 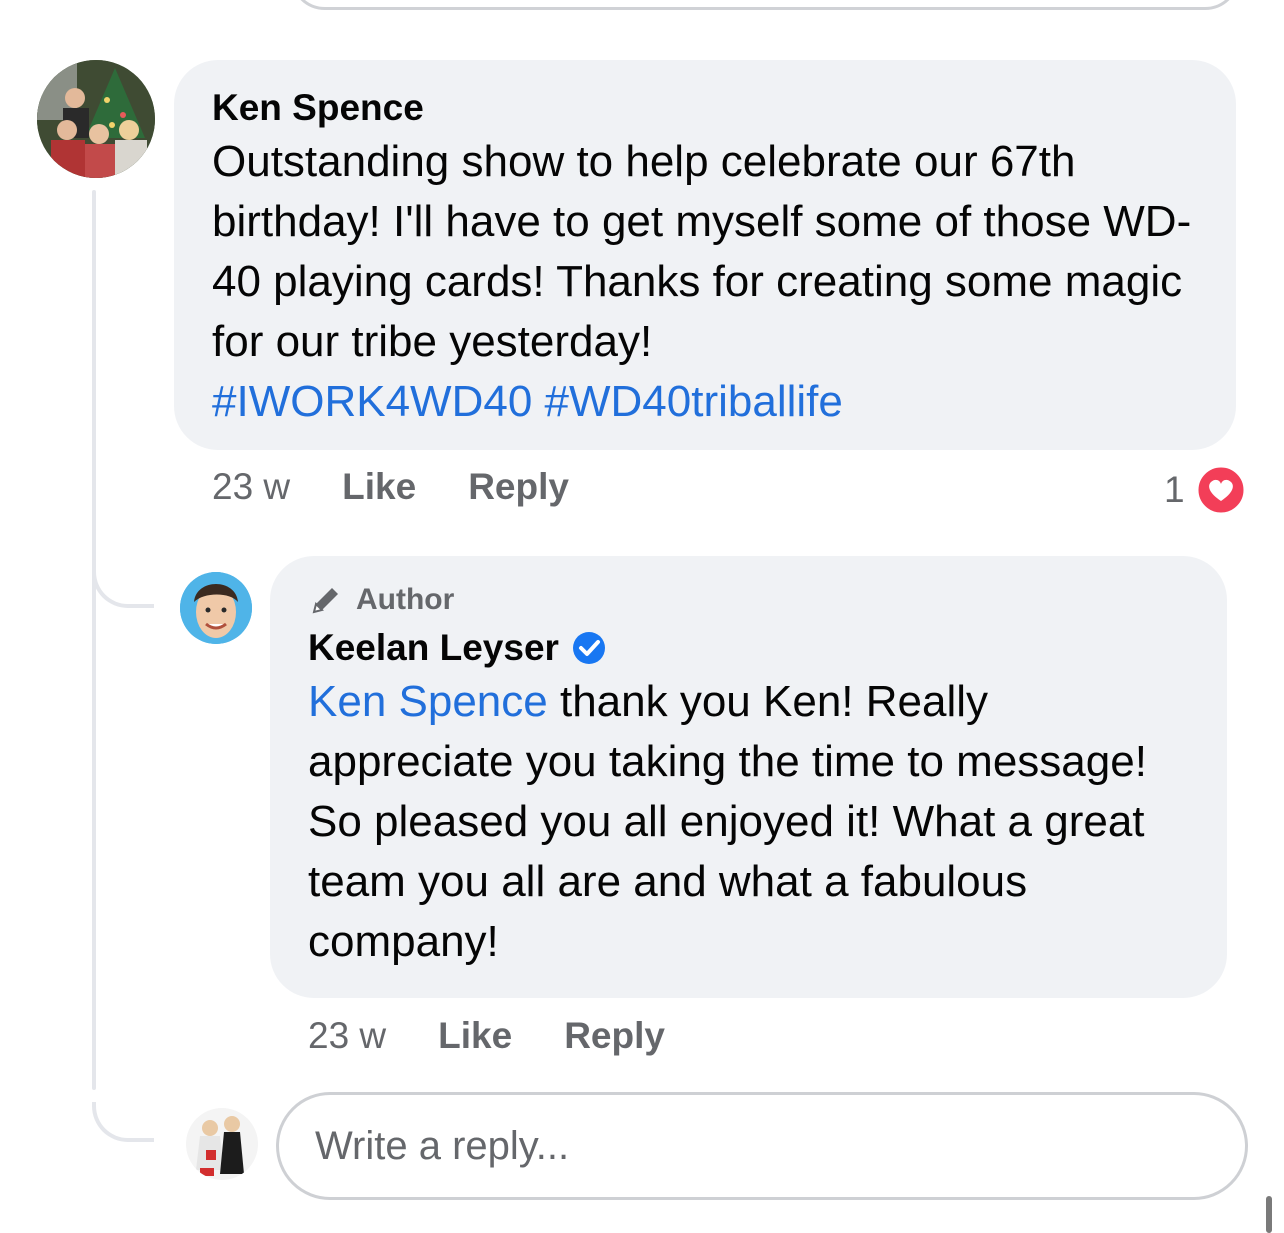 What do you see at coordinates (748, 648) in the screenshot?
I see `reply-author-row: Keelan Leyser` at bounding box center [748, 648].